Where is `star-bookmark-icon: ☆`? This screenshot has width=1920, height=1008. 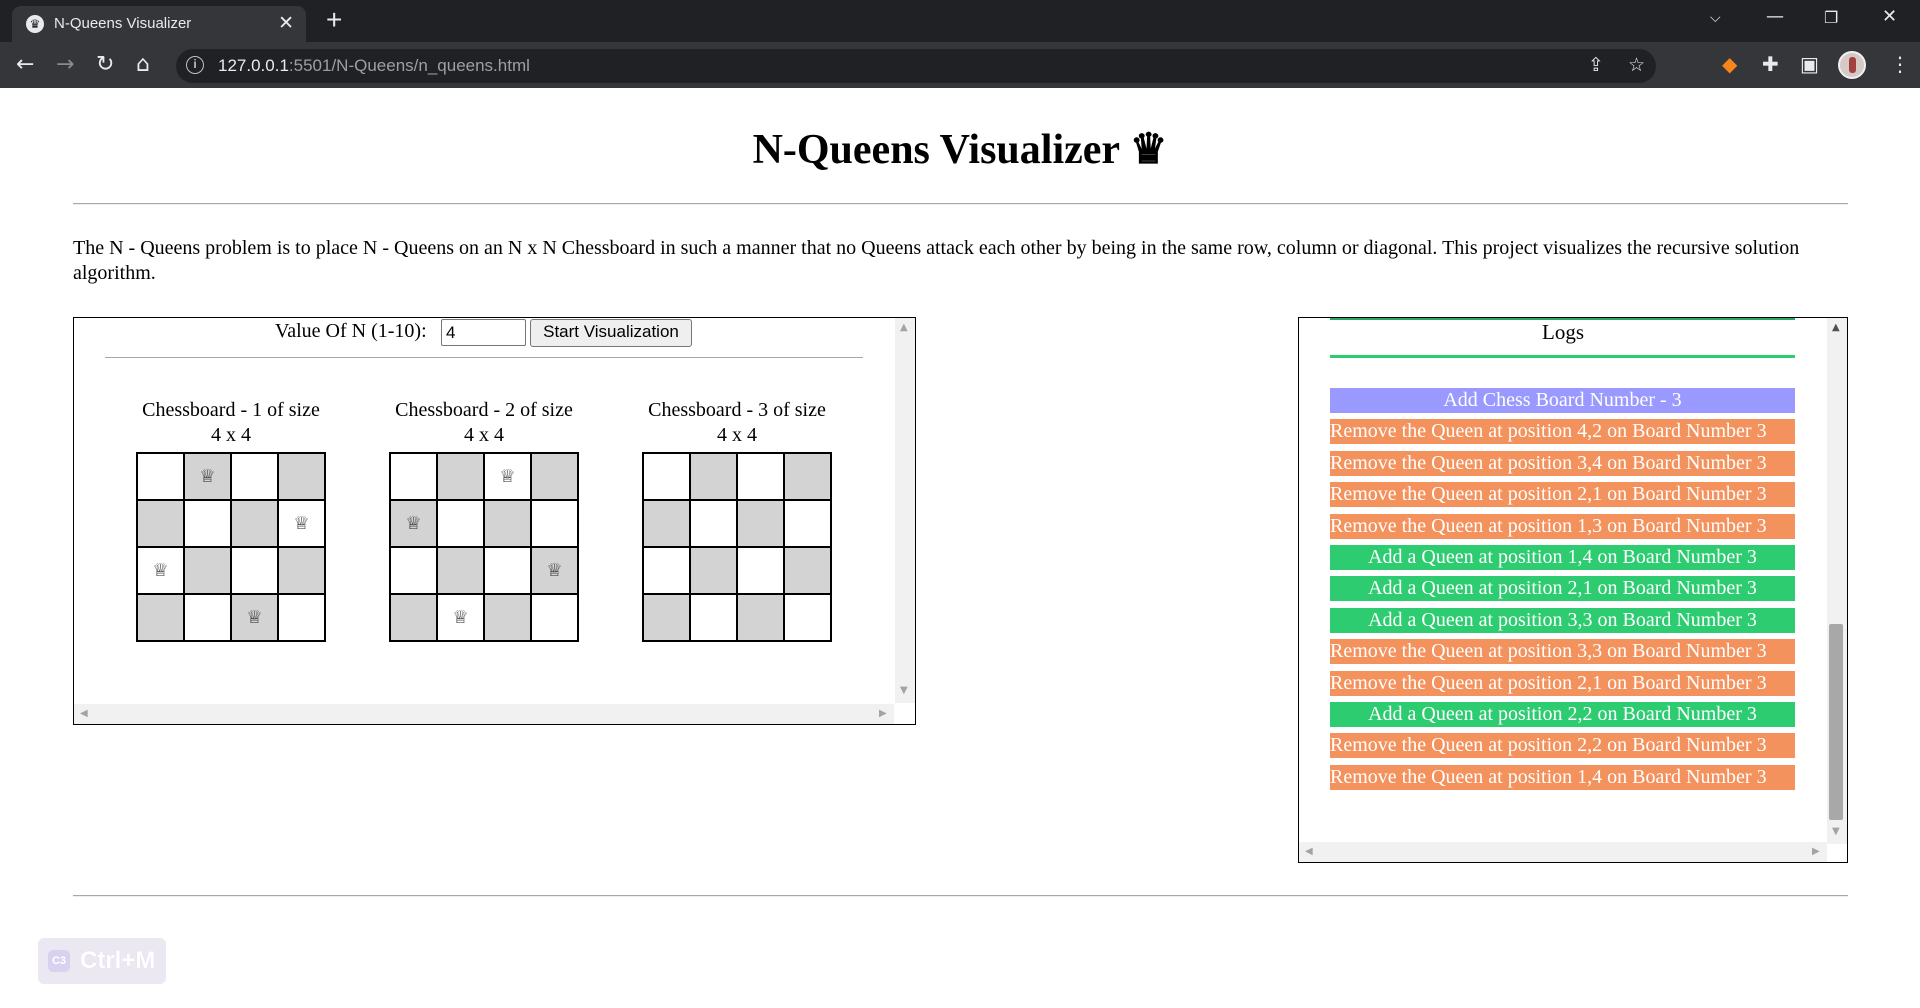 star-bookmark-icon: ☆ is located at coordinates (1636, 65).